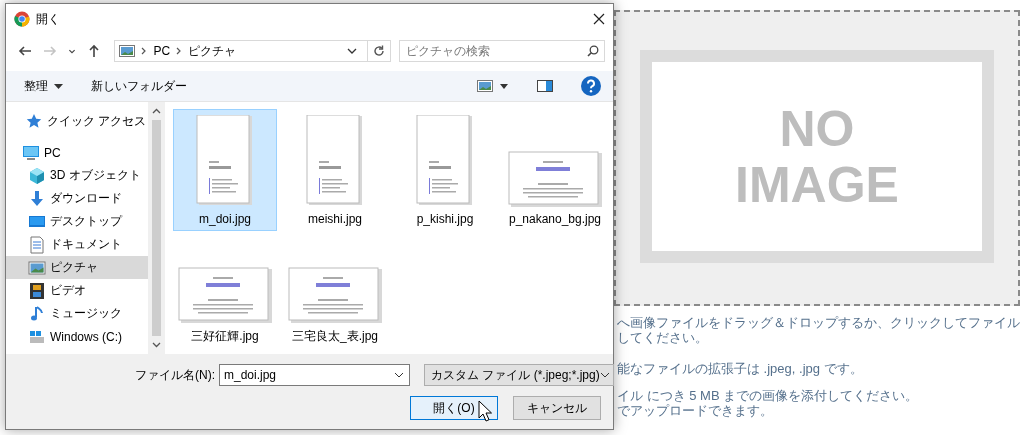  What do you see at coordinates (48, 19) in the screenshot?
I see `window-title: 開く` at bounding box center [48, 19].